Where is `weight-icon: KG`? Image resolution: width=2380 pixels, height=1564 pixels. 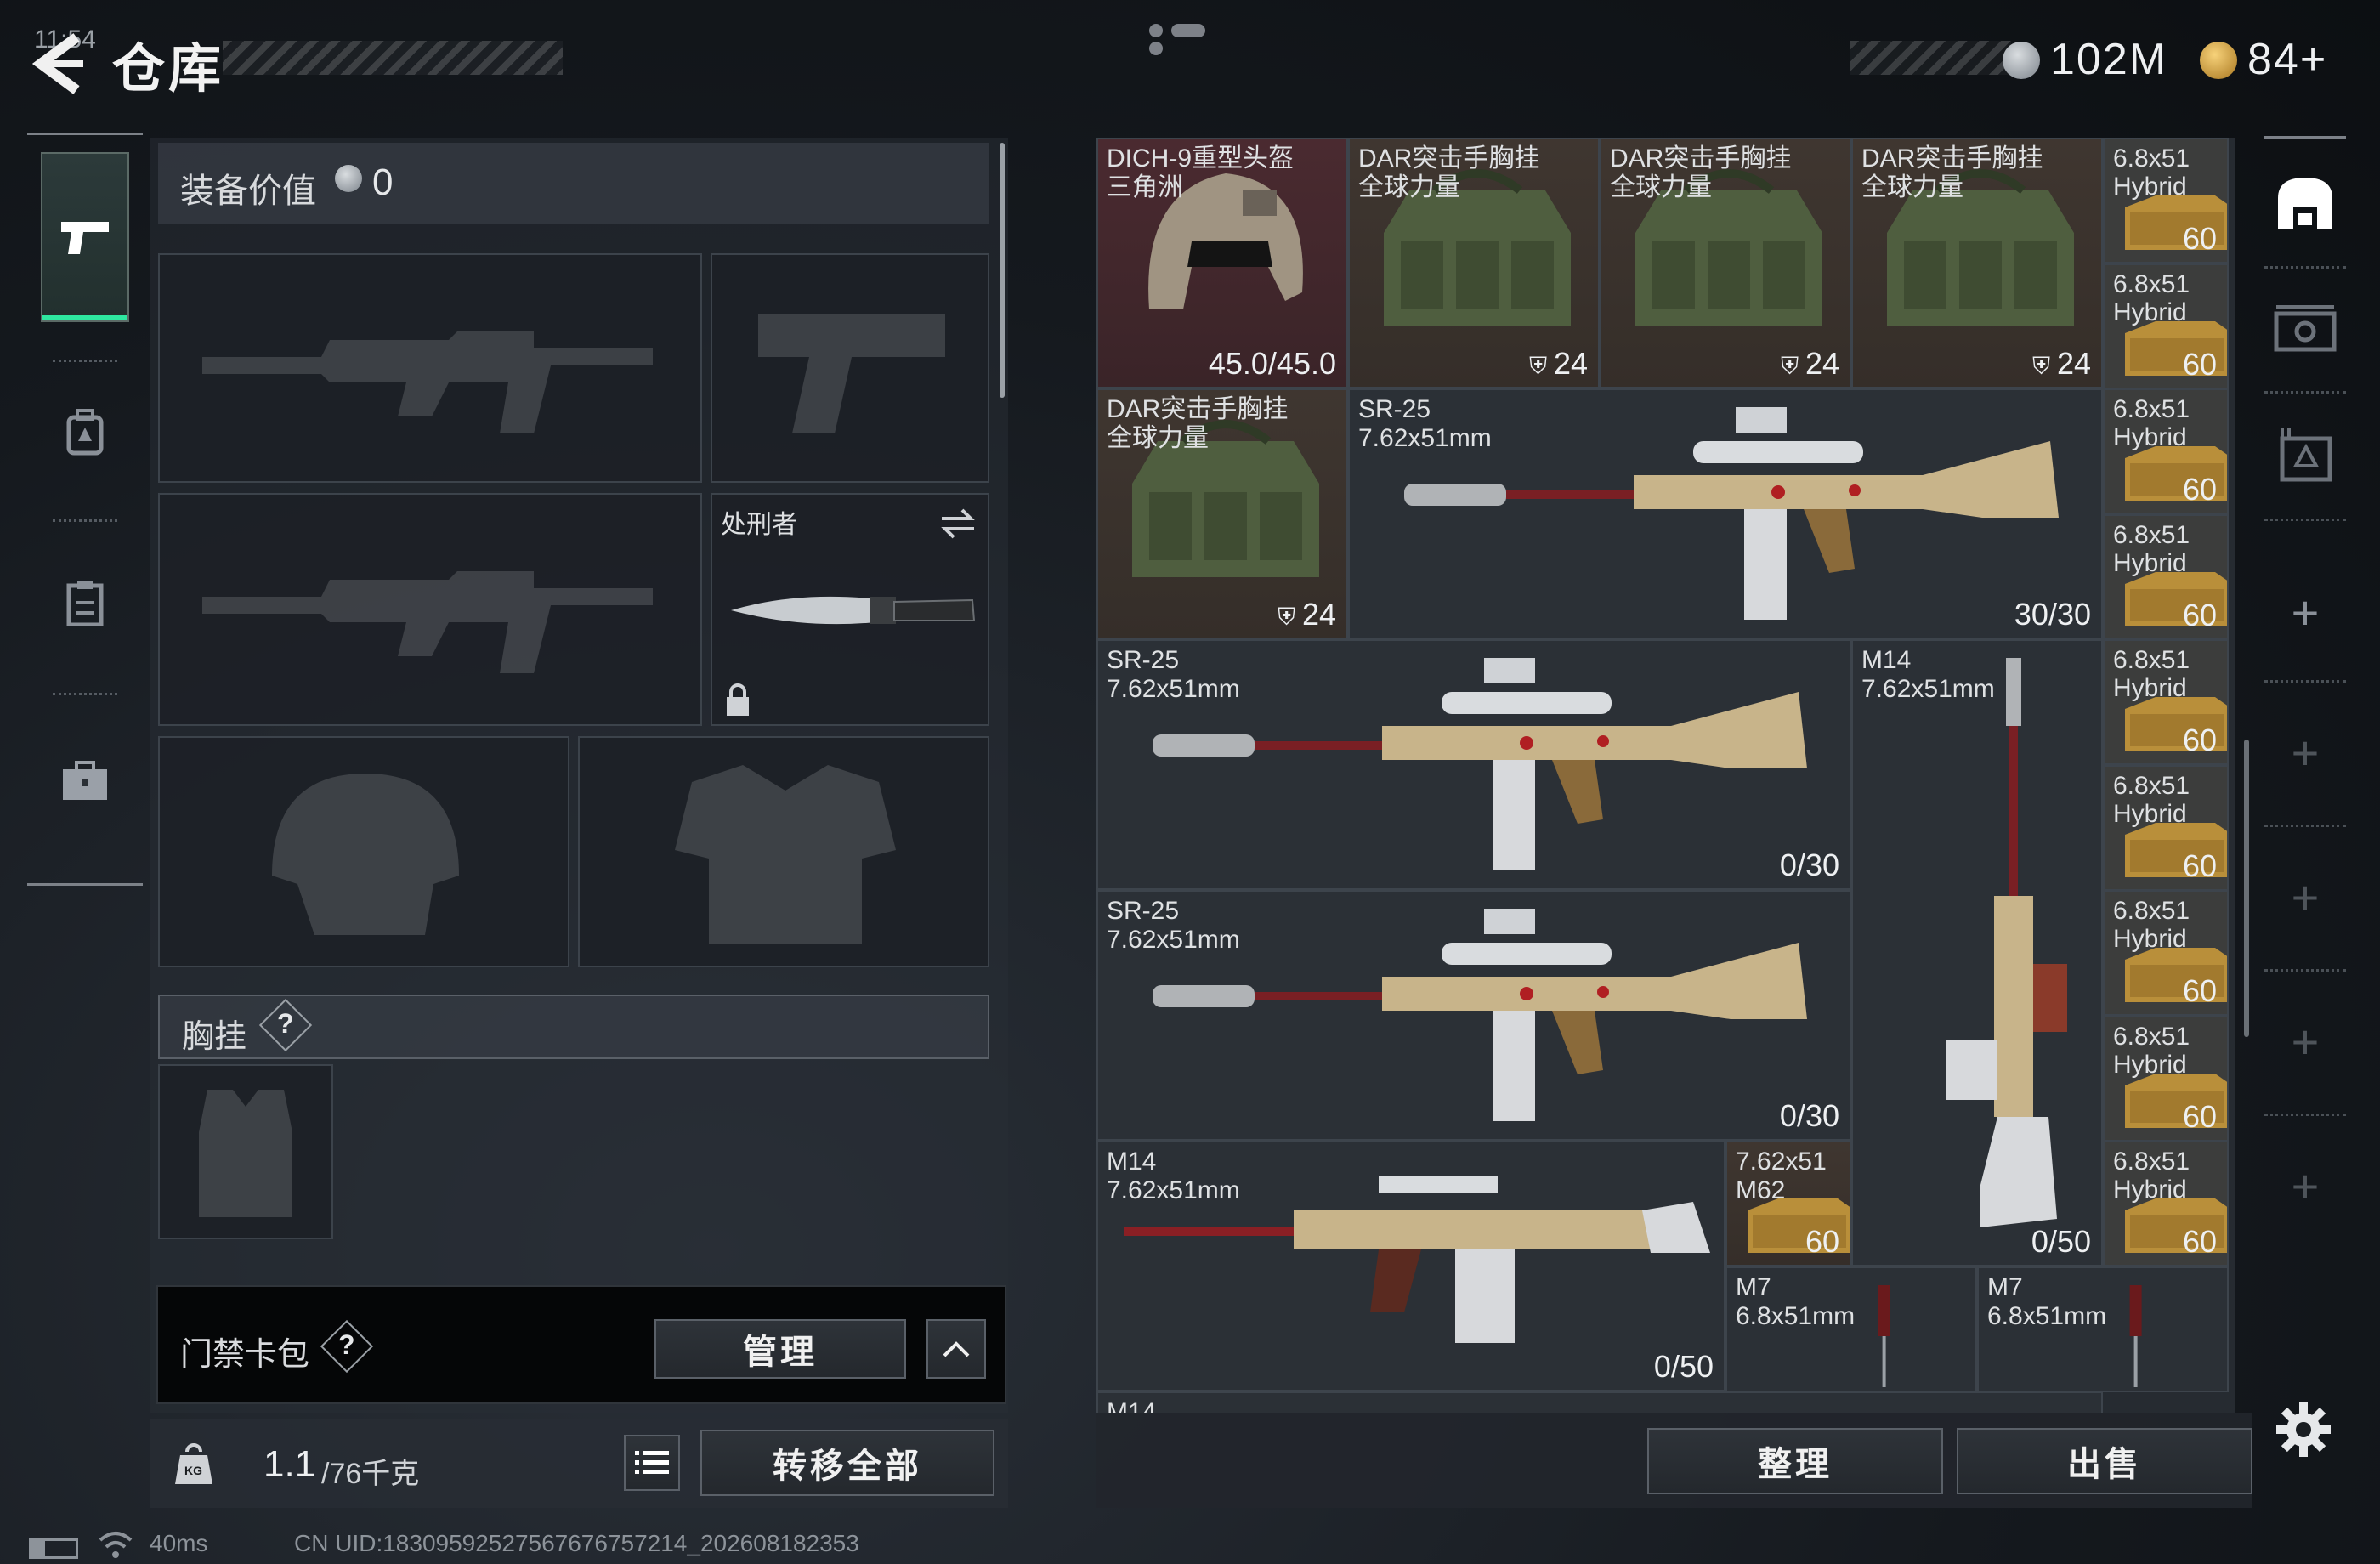
weight-icon: KG is located at coordinates (193, 1463).